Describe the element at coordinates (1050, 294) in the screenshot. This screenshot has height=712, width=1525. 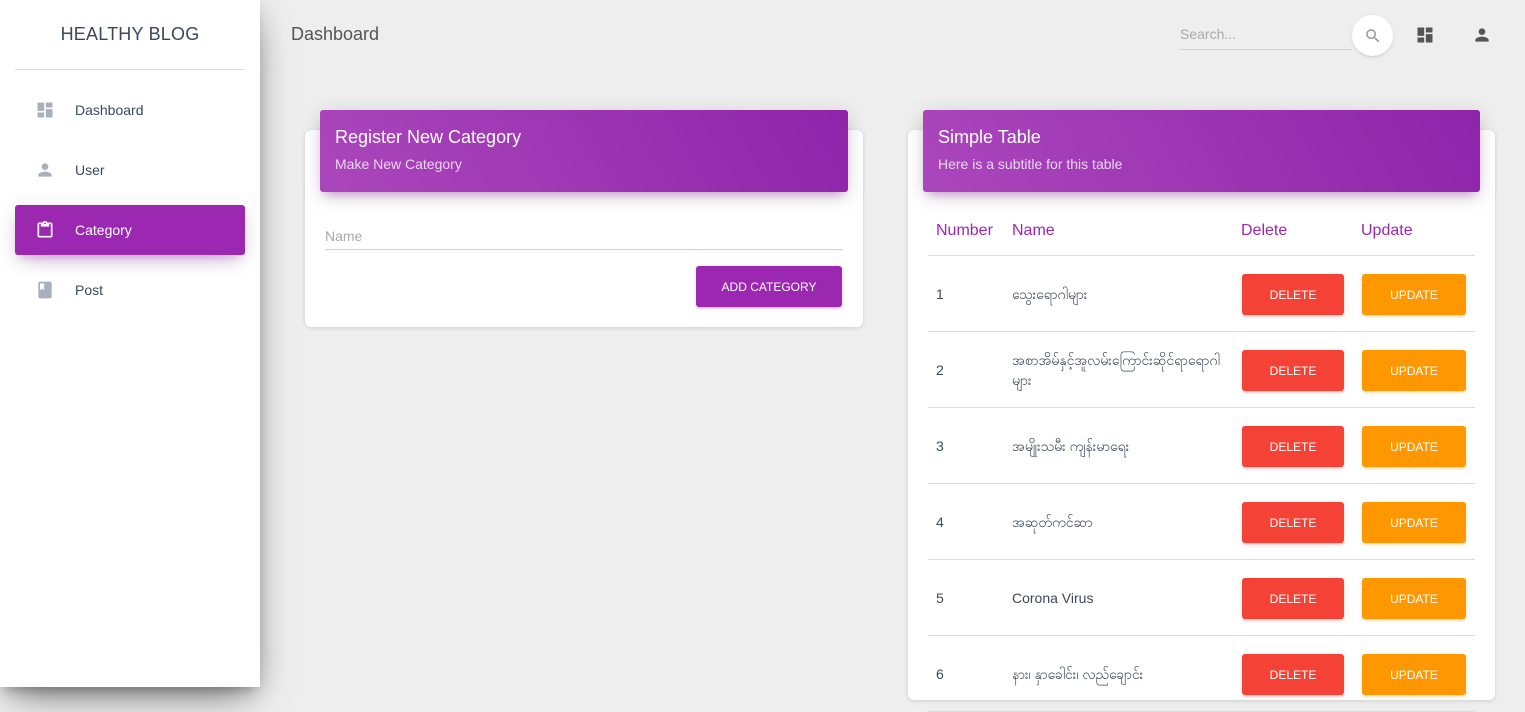
I see `row-name: သွေးရောဂါများ` at that location.